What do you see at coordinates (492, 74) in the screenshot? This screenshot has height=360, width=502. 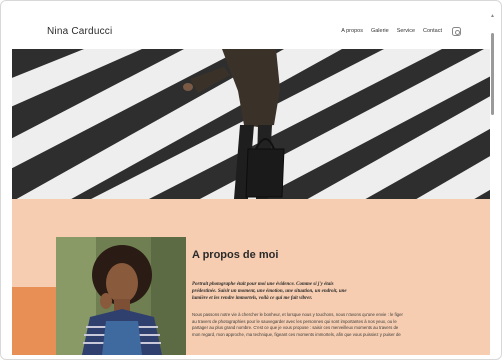 I see `scrollbar-thumb` at bounding box center [492, 74].